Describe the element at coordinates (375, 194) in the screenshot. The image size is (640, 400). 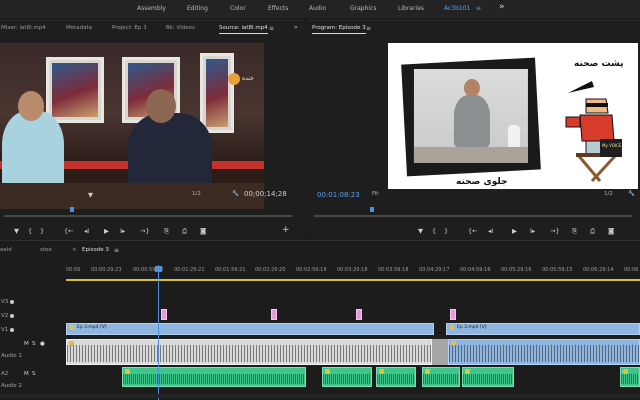
I see `program-zoom-select: Fit` at that location.